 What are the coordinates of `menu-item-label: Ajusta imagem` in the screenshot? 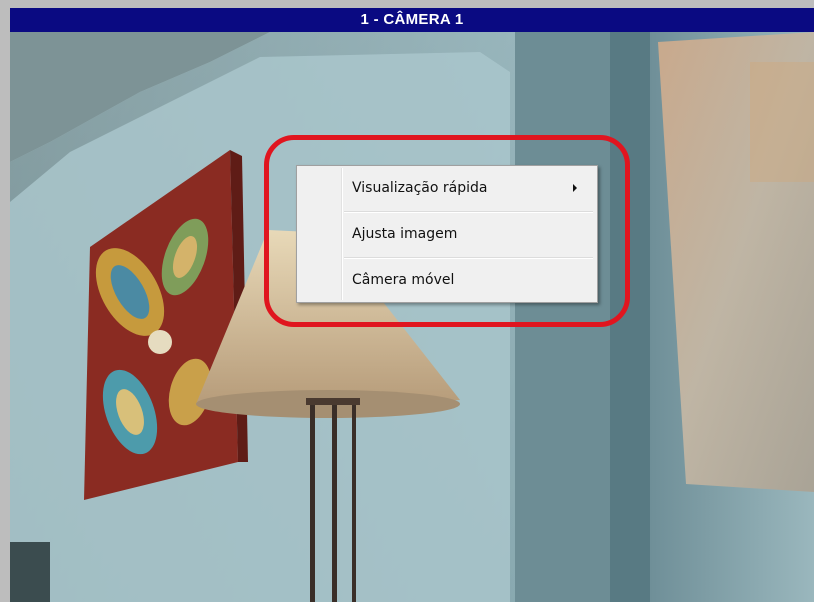 It's located at (405, 234).